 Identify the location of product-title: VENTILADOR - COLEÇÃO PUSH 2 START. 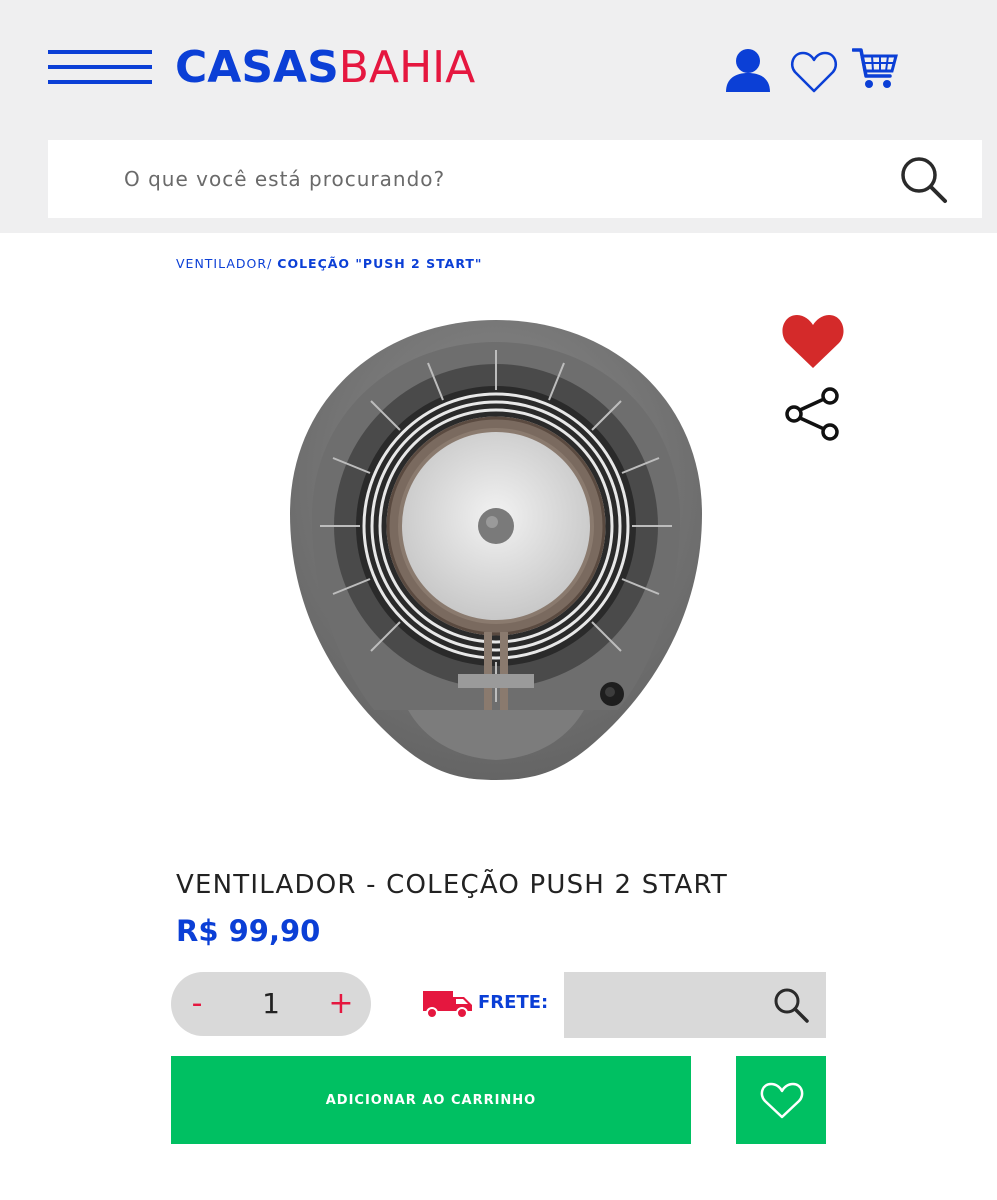
(452, 885).